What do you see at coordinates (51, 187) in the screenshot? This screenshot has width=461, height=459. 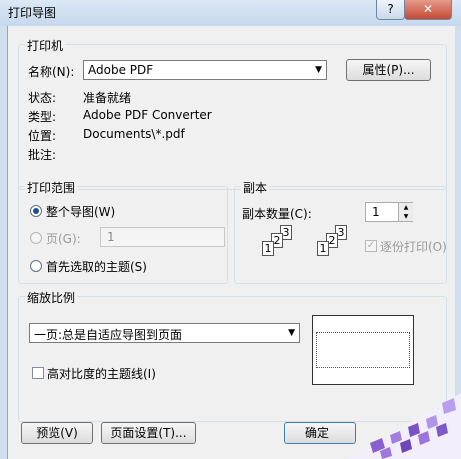 I see `print-range-title: 打印范围` at bounding box center [51, 187].